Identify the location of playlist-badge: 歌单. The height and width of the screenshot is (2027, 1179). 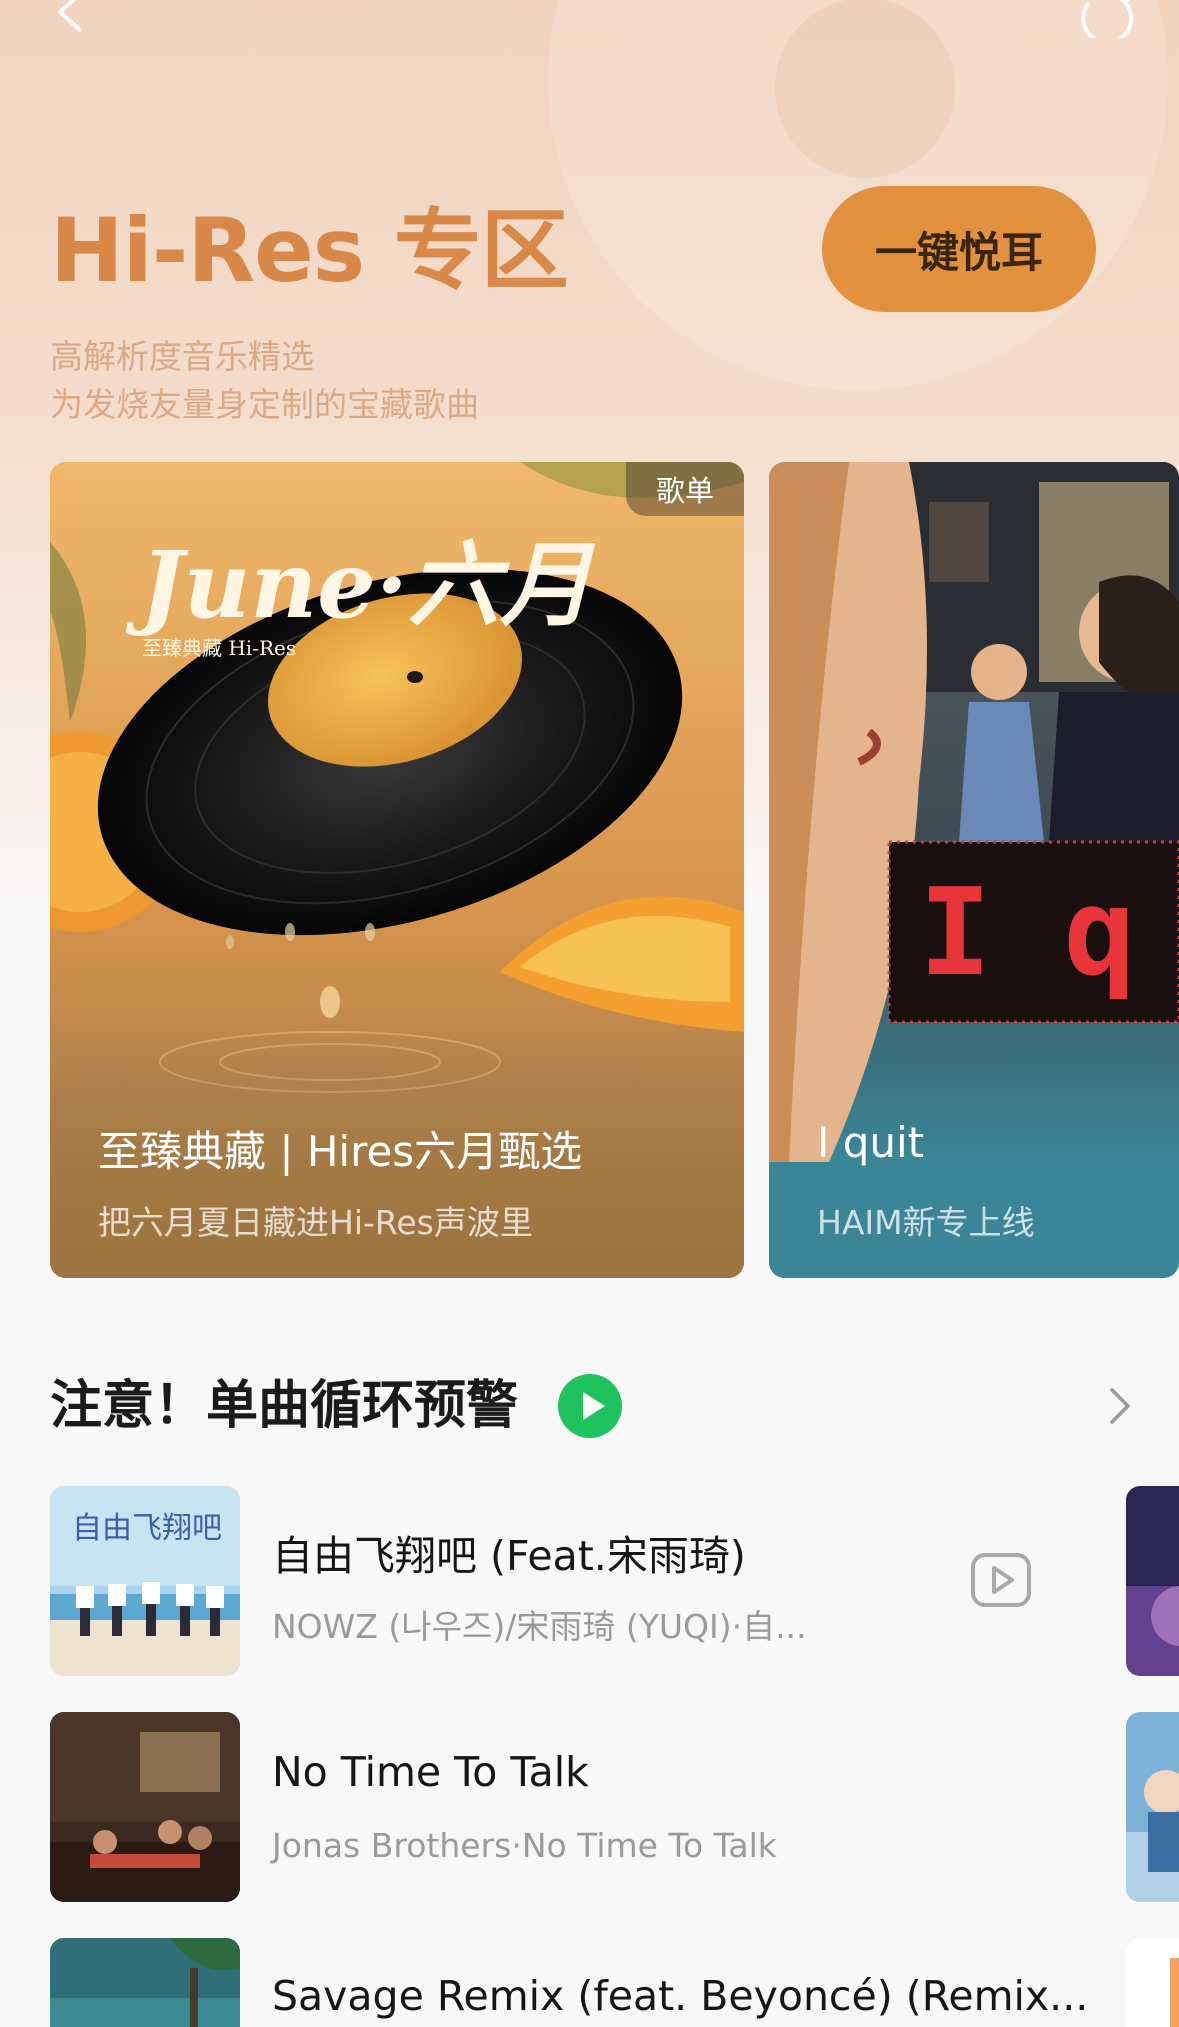
(685, 489).